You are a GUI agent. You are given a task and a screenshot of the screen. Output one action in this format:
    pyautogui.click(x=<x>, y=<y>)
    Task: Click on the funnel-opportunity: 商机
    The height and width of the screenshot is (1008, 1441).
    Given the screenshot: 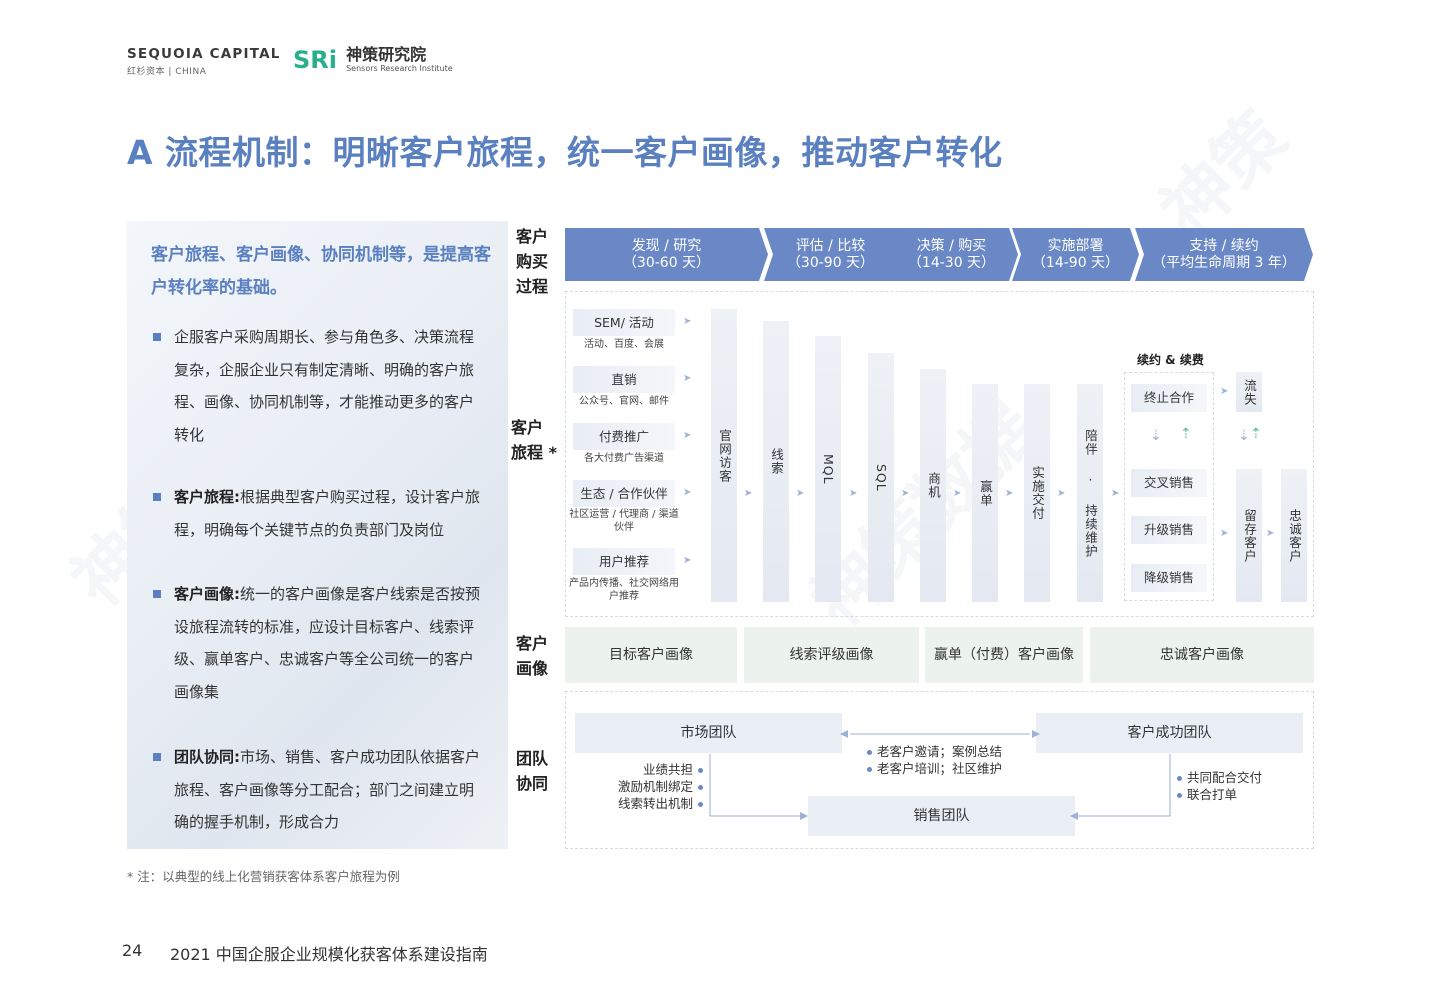 What is the action you would take?
    pyautogui.click(x=933, y=485)
    